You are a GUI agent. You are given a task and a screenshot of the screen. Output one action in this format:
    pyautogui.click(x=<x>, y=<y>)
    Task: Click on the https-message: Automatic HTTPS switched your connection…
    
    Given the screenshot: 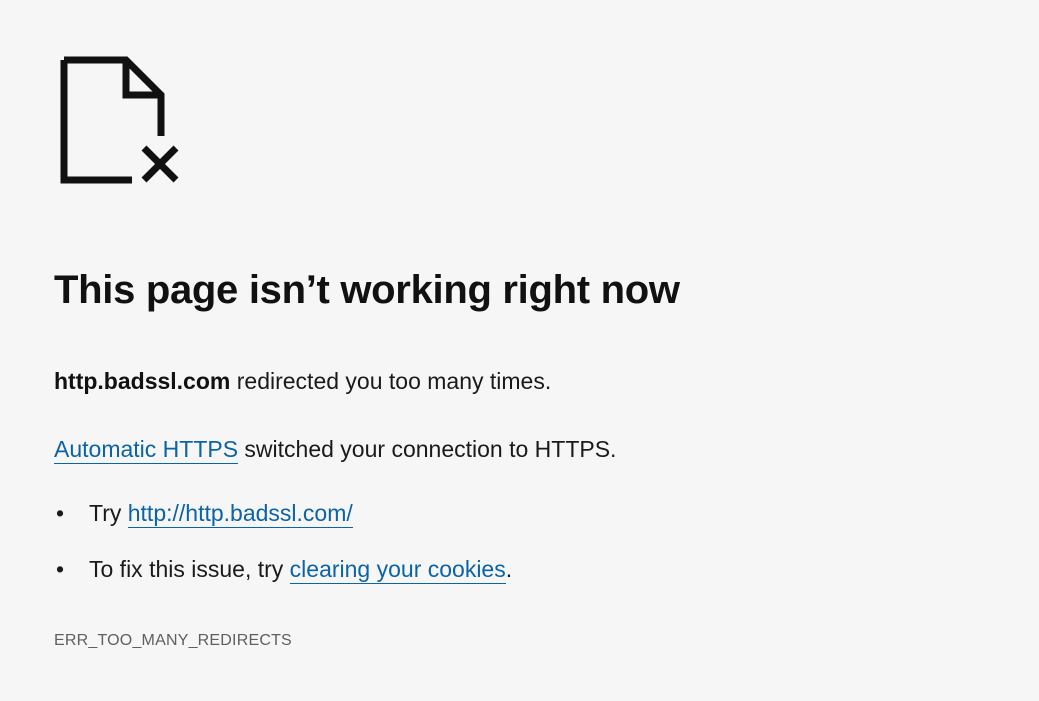 What is the action you would take?
    pyautogui.click(x=335, y=450)
    